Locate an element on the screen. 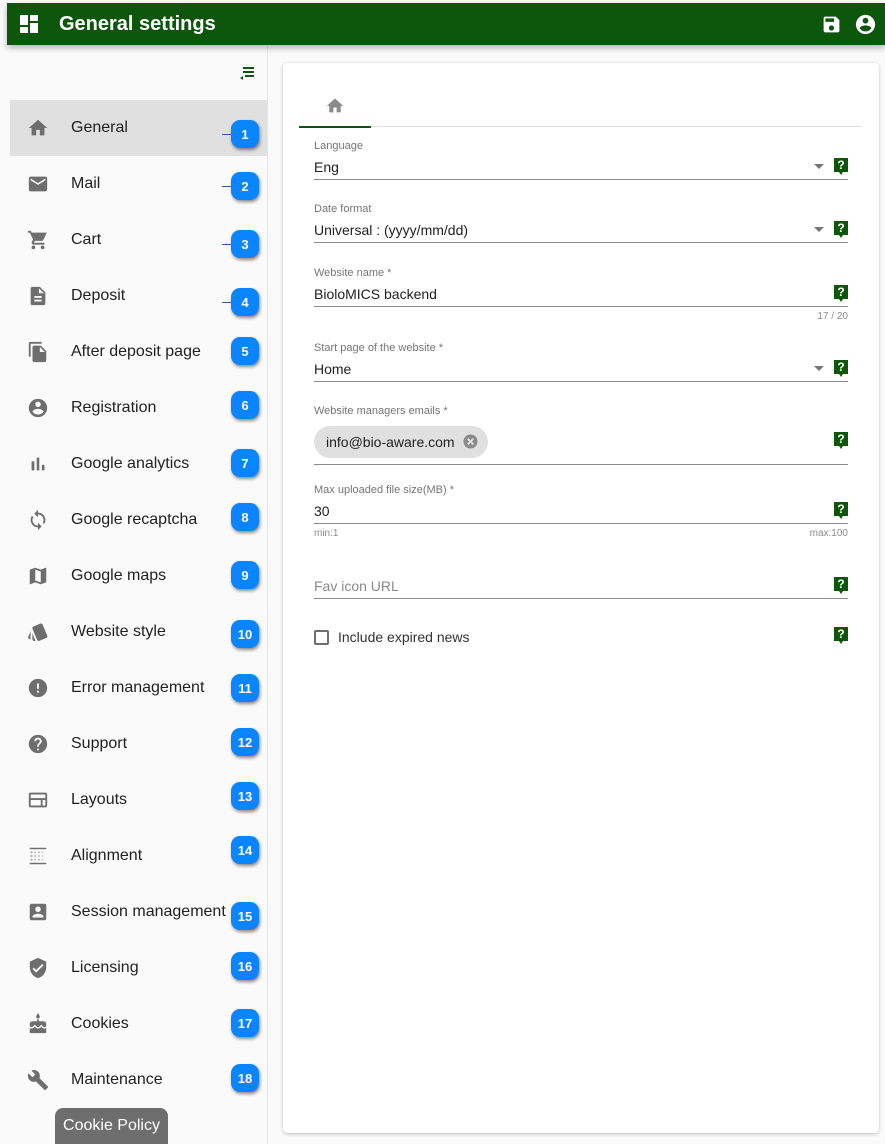 The height and width of the screenshot is (1144, 885). sidebar-item-label: Layouts is located at coordinates (99, 799).